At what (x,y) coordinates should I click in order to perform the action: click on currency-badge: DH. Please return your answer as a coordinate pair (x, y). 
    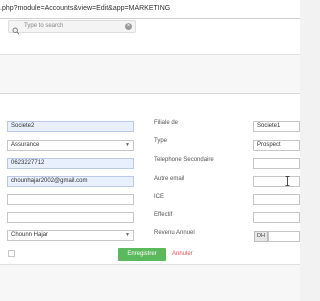
    Looking at the image, I should click on (261, 236).